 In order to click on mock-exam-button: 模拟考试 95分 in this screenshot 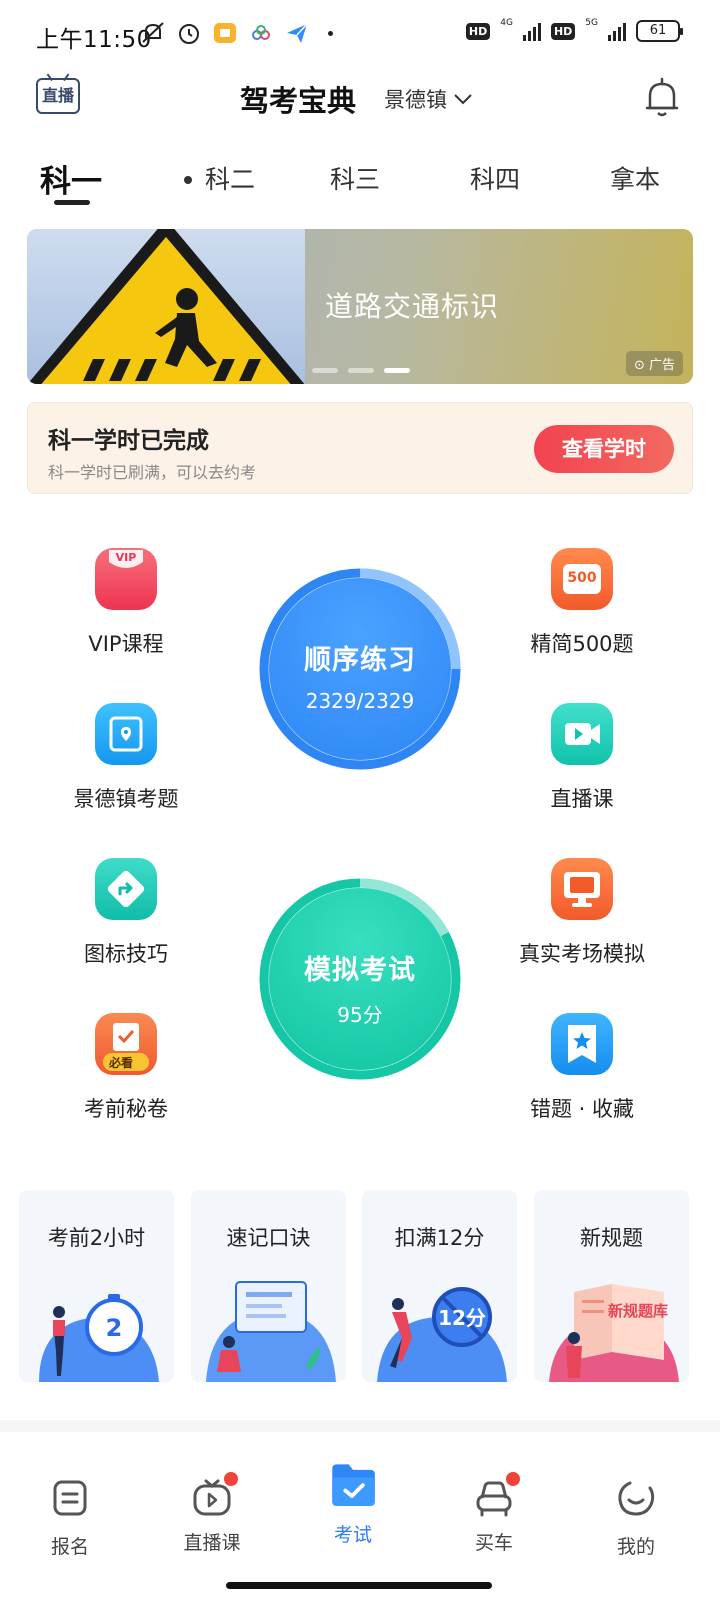, I will do `click(360, 979)`.